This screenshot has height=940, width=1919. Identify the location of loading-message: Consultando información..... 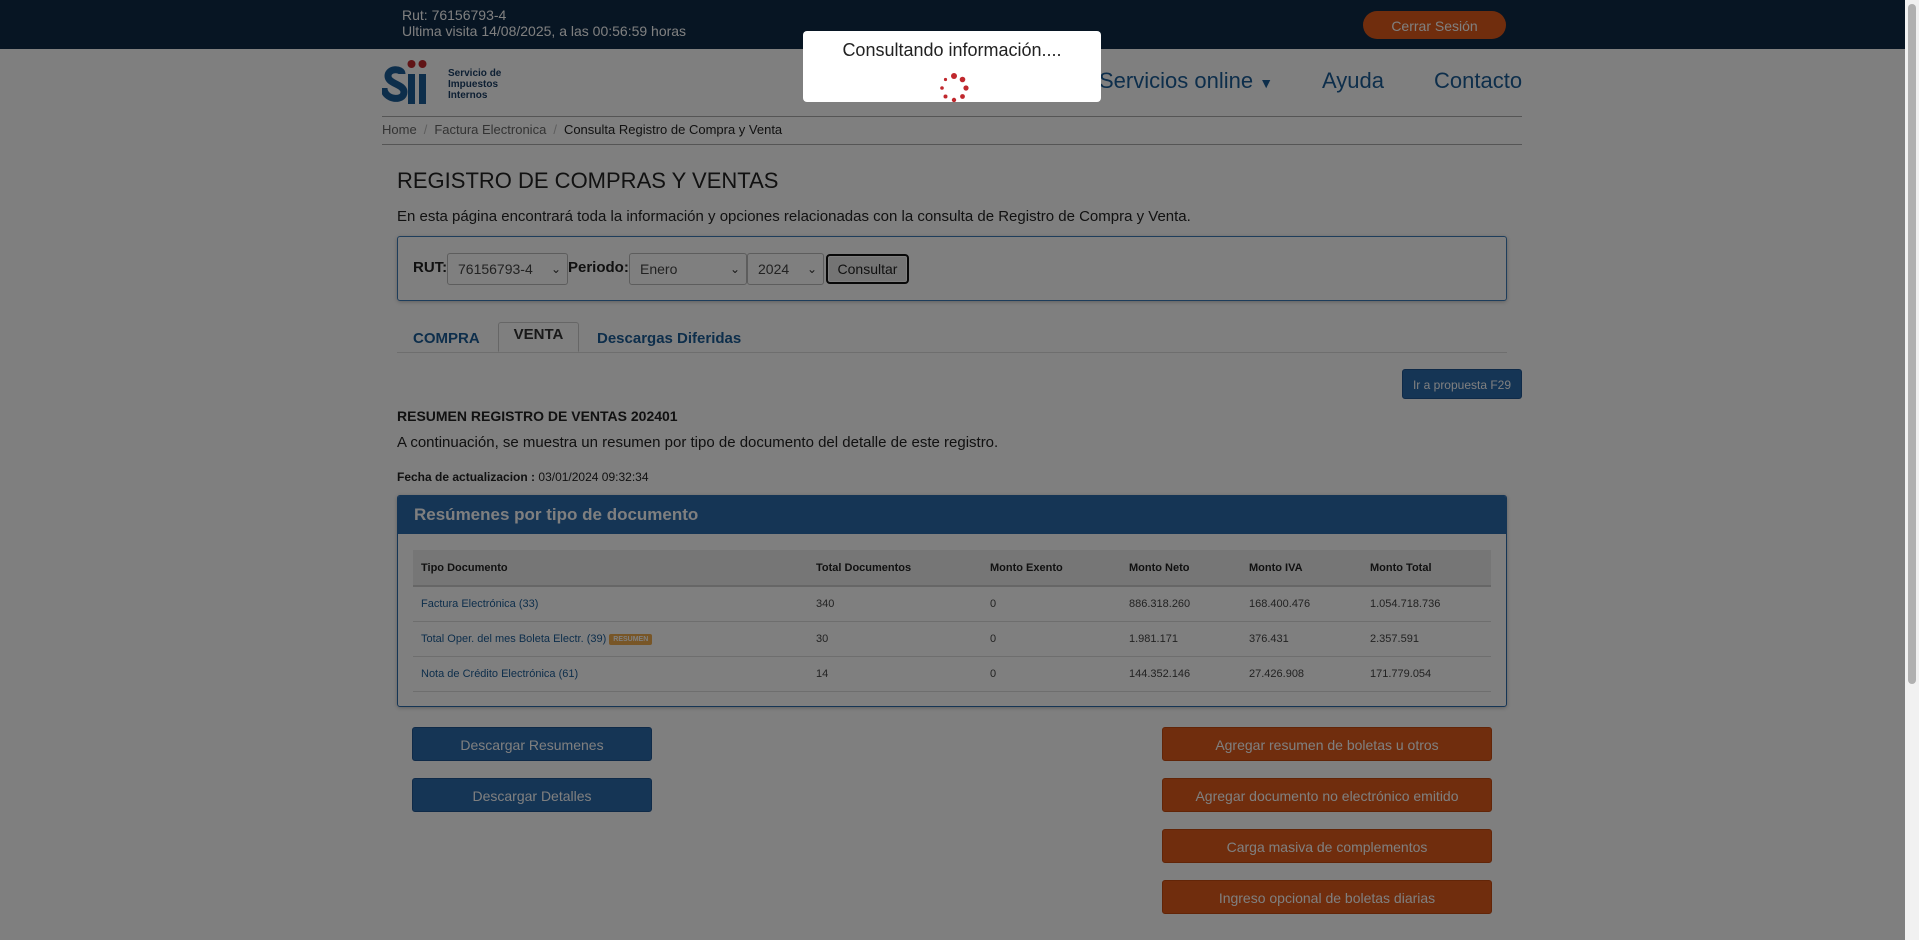
(952, 50).